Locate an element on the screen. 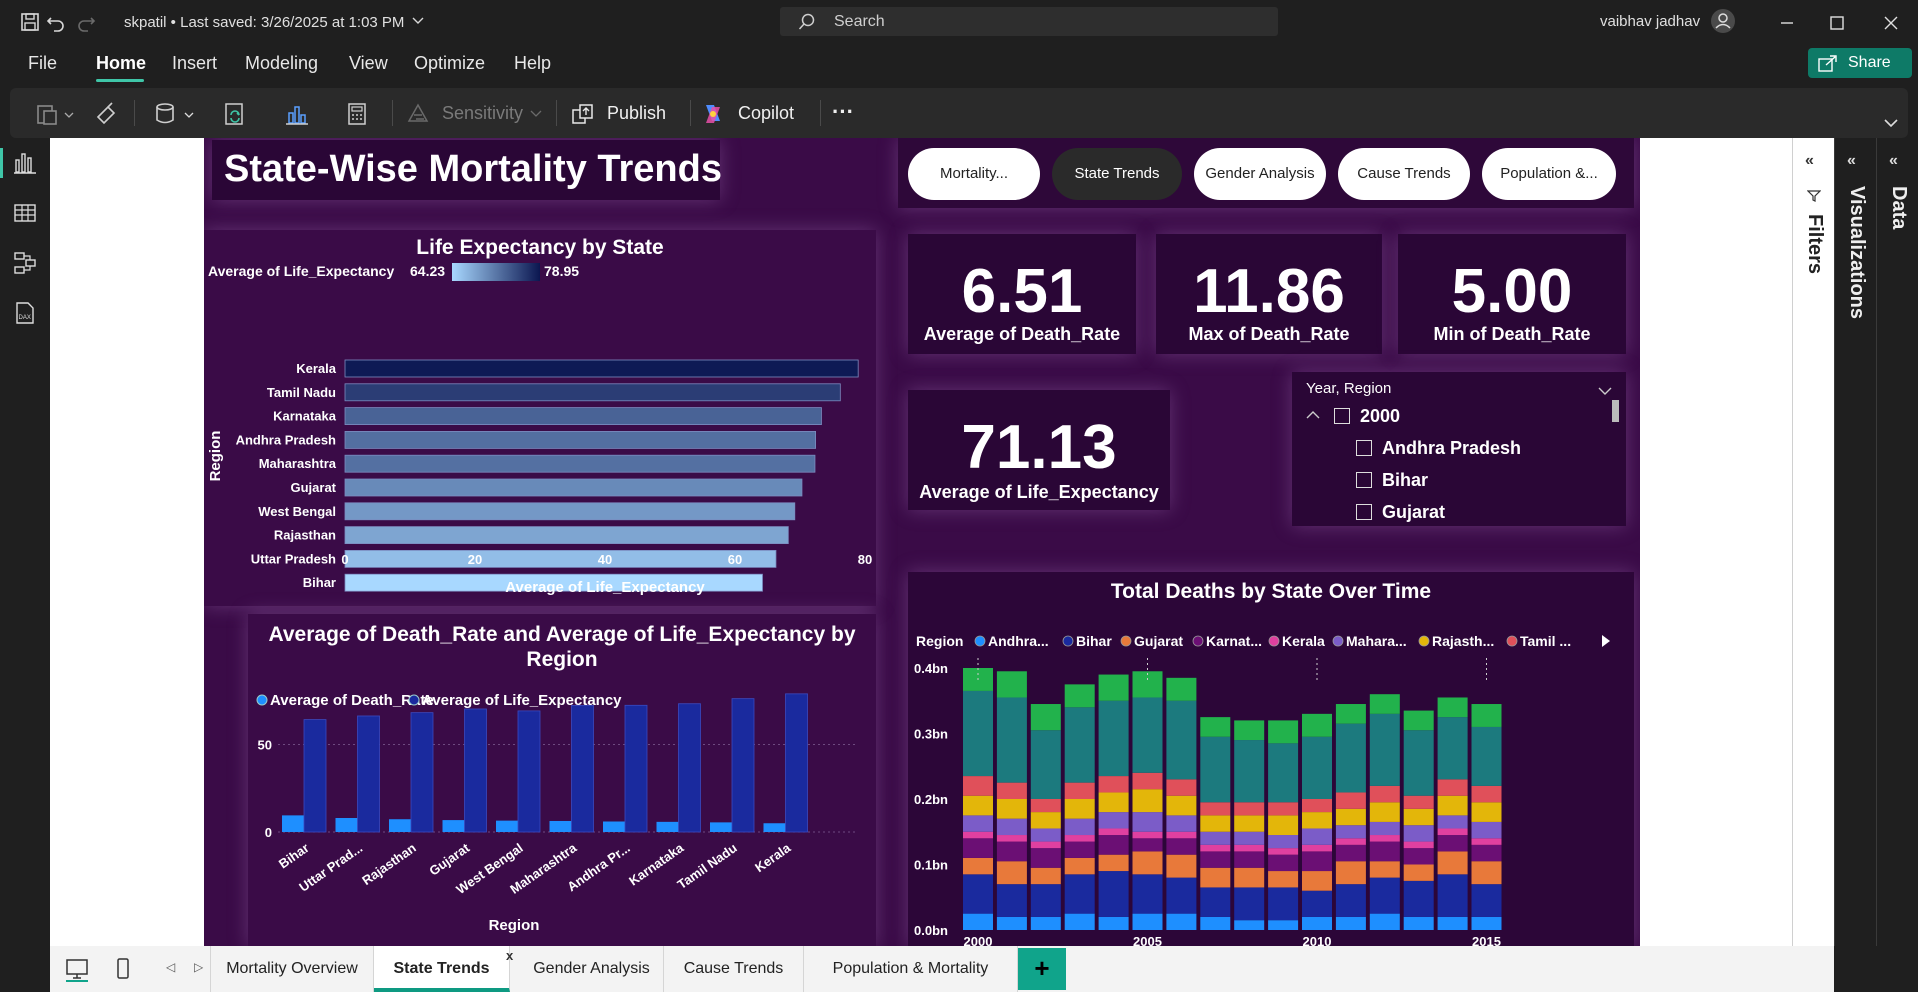 This screenshot has height=992, width=1918. menu-modeling: Modeling is located at coordinates (281, 63).